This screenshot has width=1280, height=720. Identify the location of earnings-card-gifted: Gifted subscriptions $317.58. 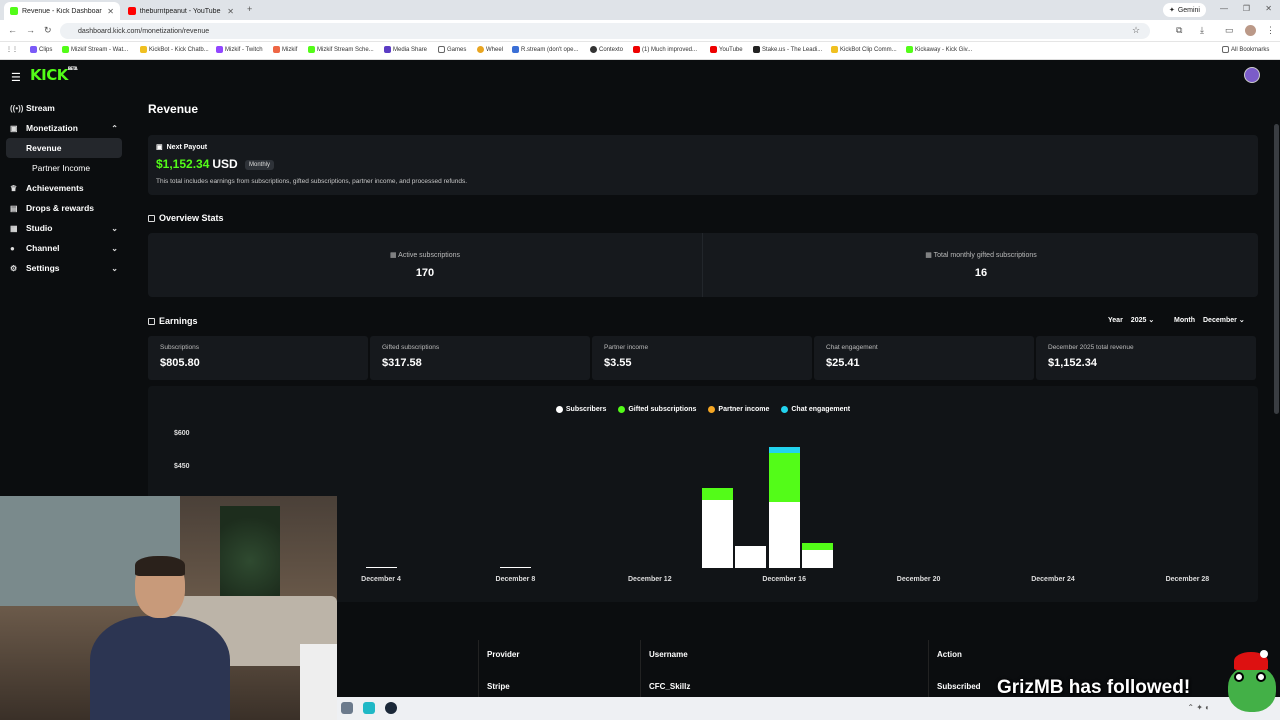
(480, 358).